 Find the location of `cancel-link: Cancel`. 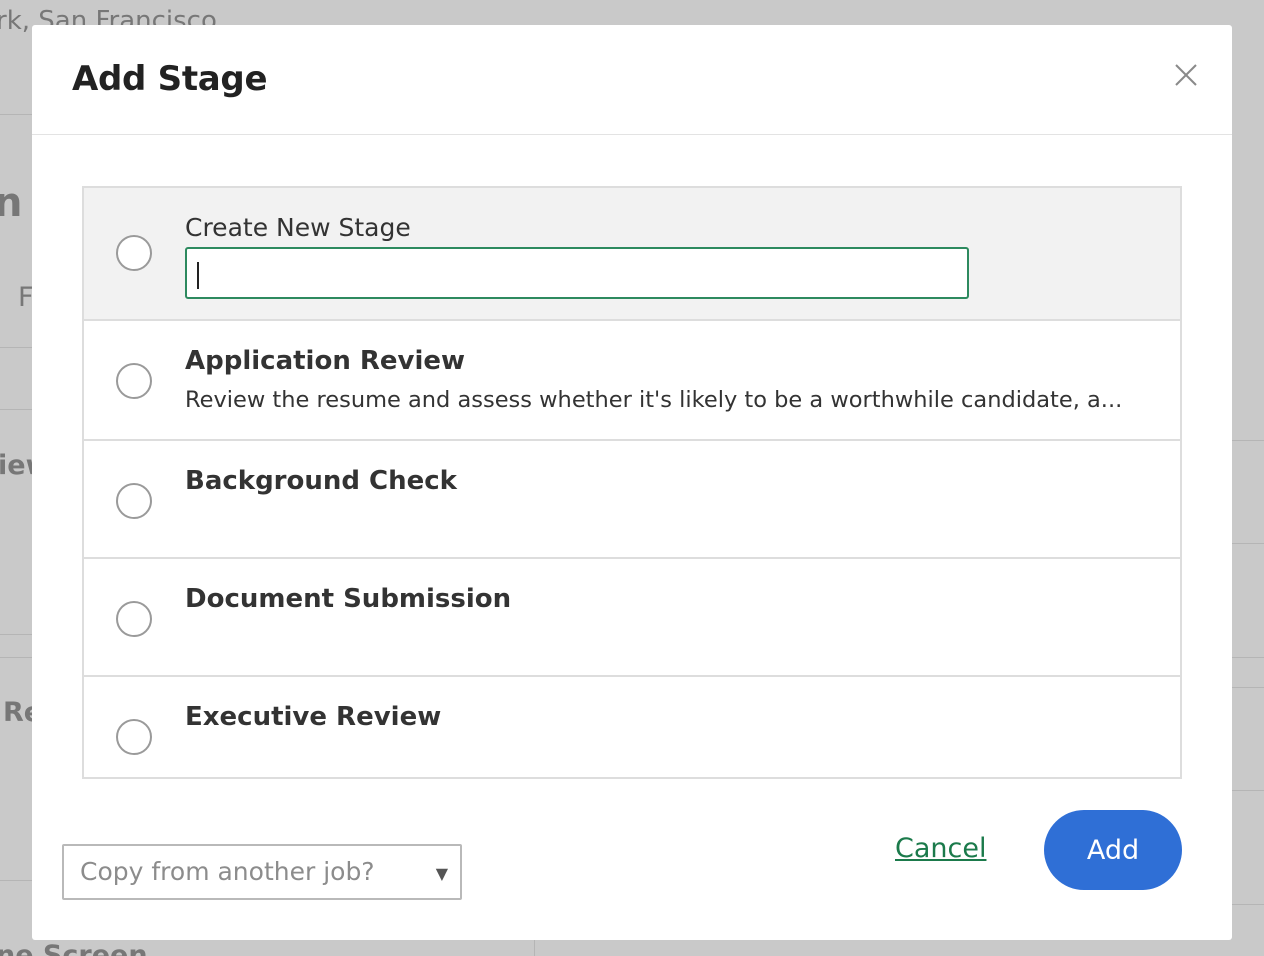

cancel-link: Cancel is located at coordinates (940, 848).